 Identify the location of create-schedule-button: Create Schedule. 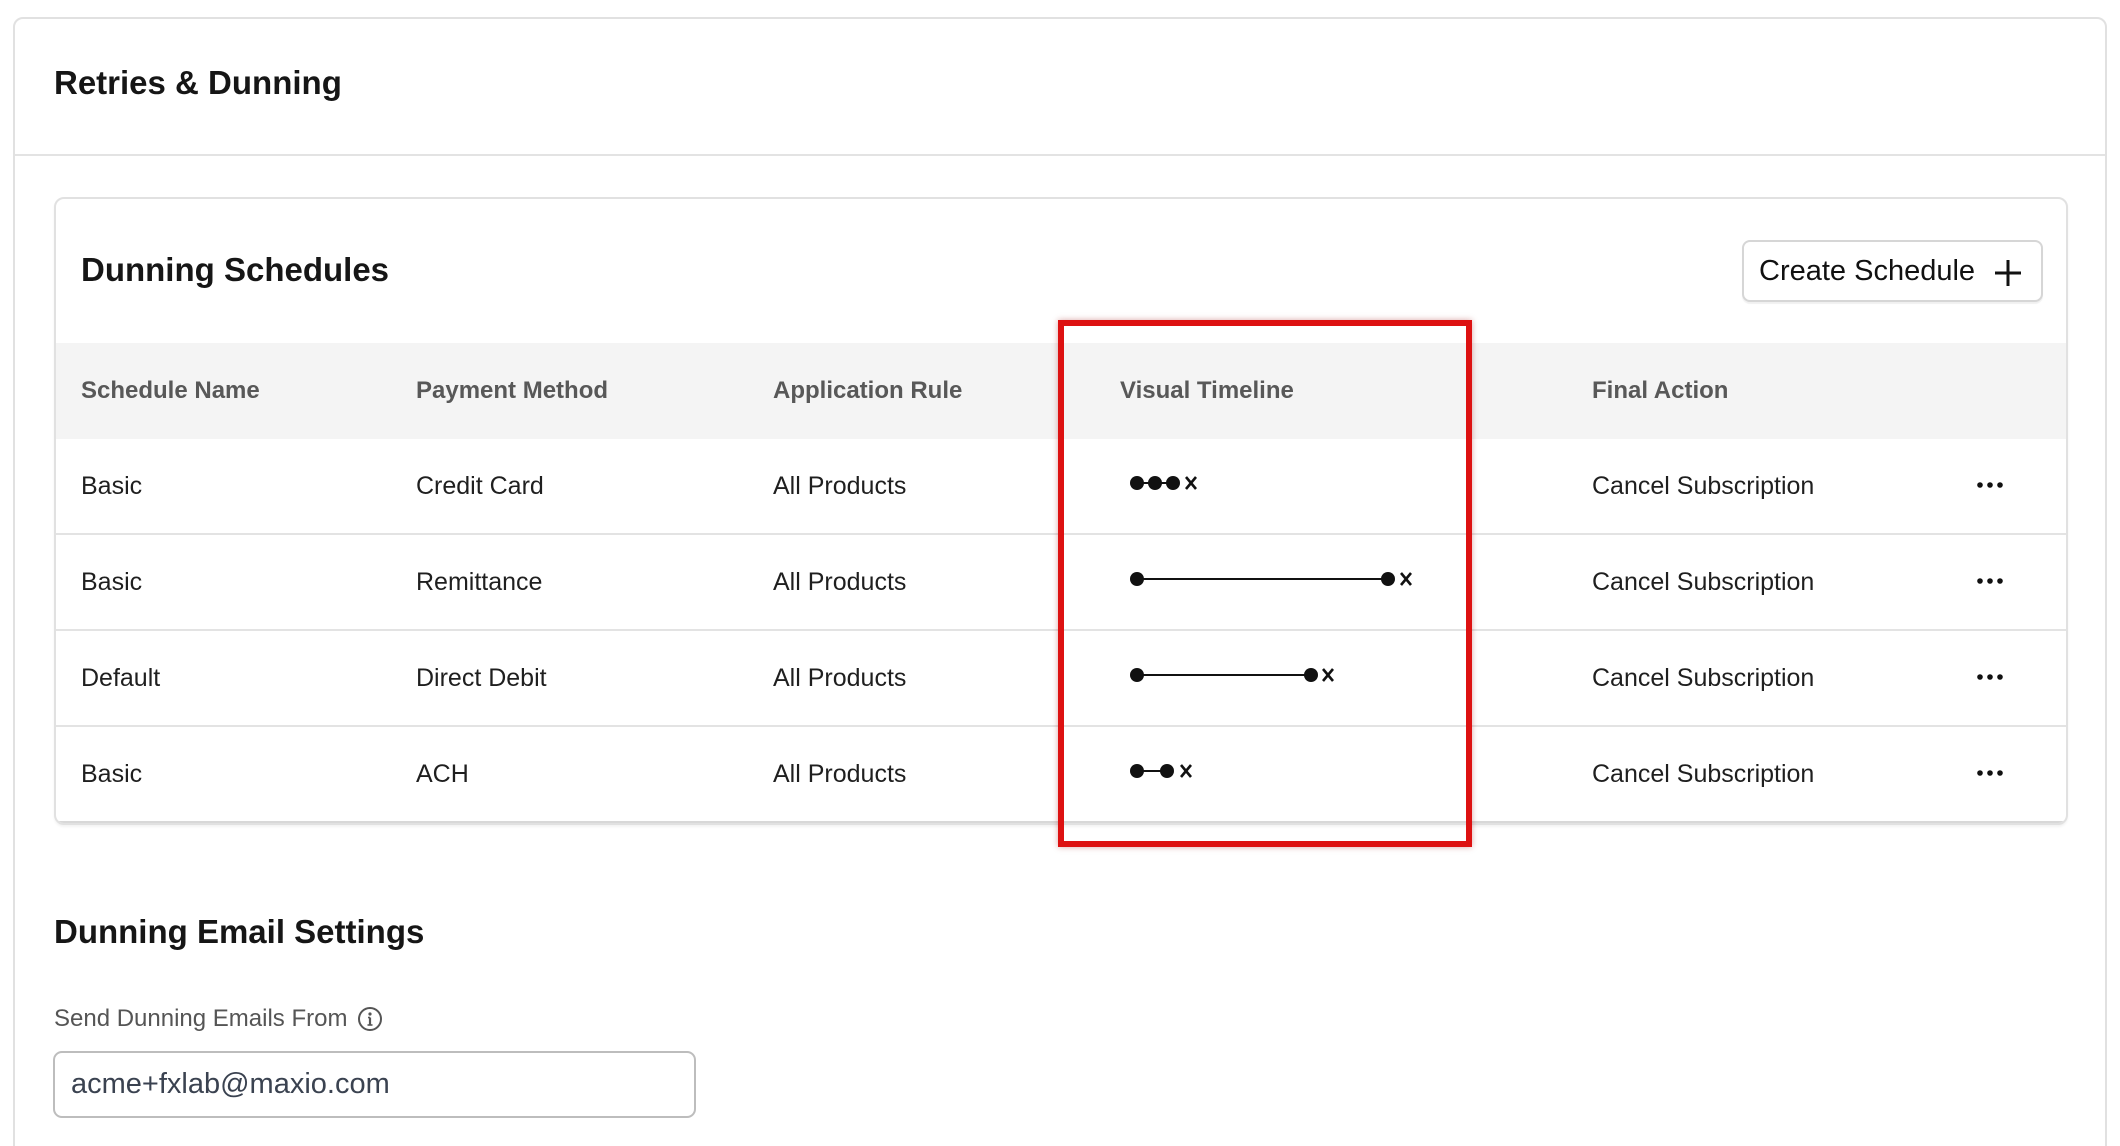
(1892, 271).